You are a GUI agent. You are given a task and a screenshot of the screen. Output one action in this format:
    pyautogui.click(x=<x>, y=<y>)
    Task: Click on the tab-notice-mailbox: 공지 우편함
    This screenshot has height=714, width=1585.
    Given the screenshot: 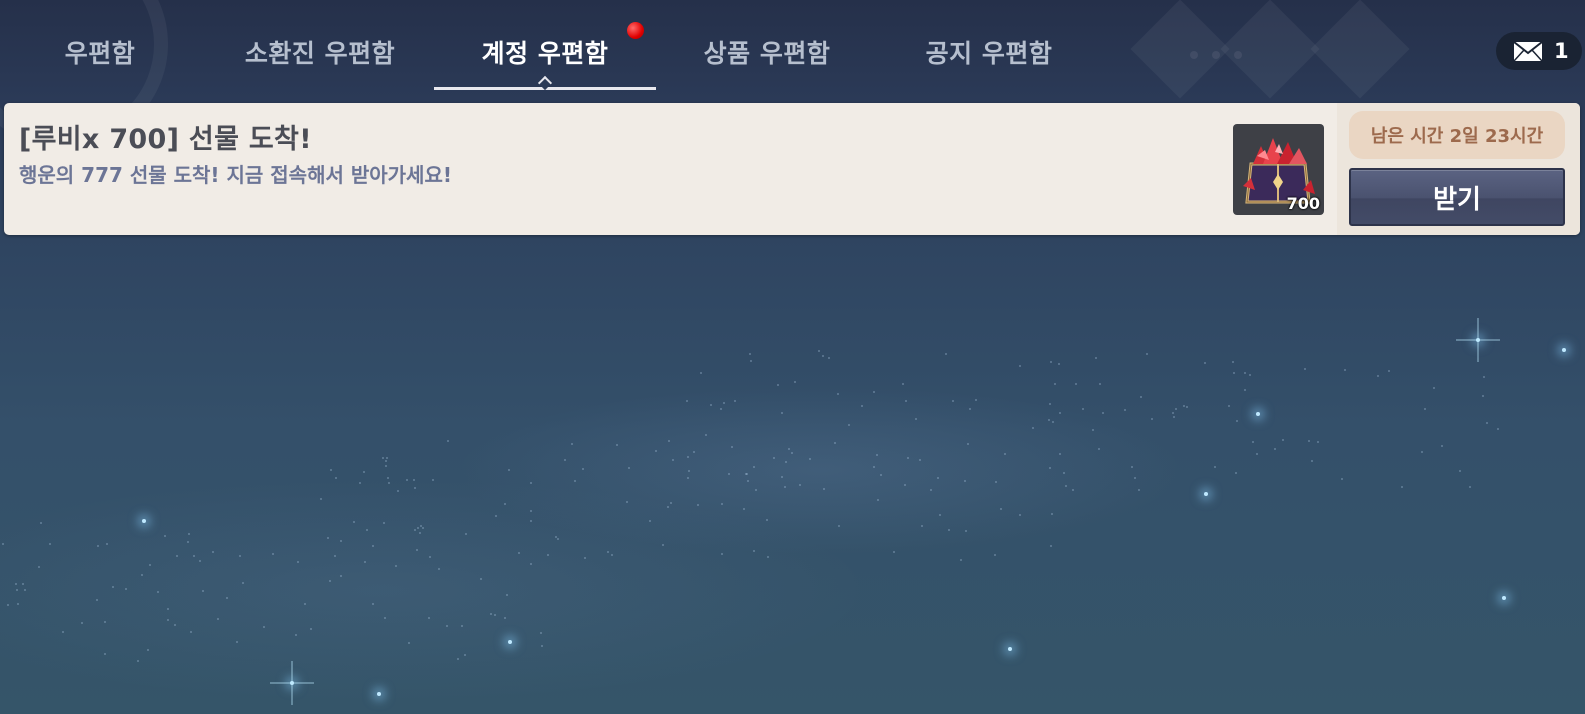 What is the action you would take?
    pyautogui.click(x=989, y=55)
    